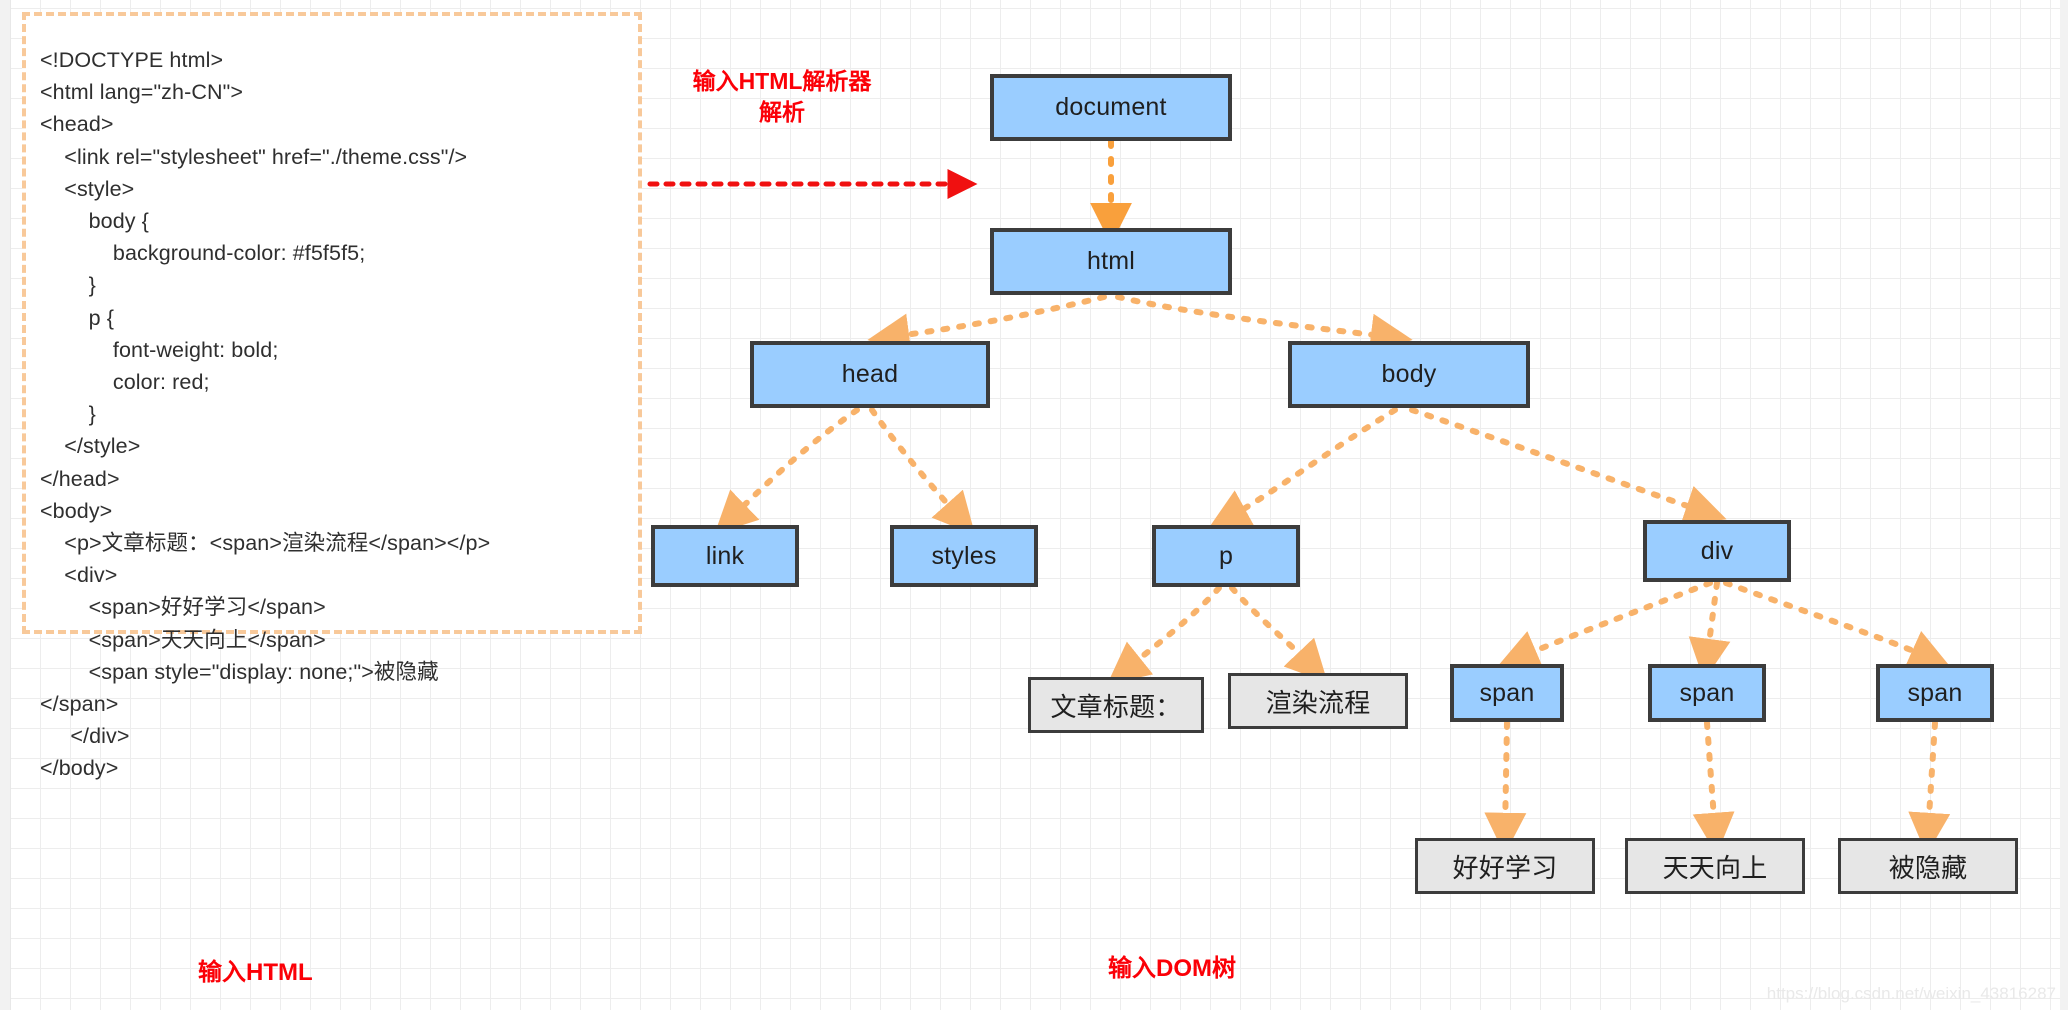 This screenshot has height=1010, width=2068. I want to click on dom-node-body: body, so click(1409, 374).